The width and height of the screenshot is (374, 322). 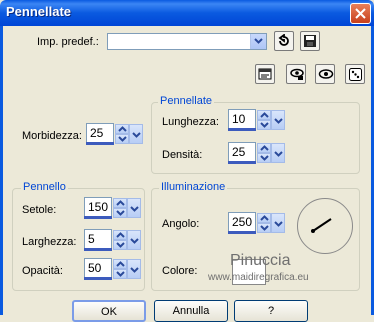 I want to click on setole-spin: 150, so click(x=112, y=208).